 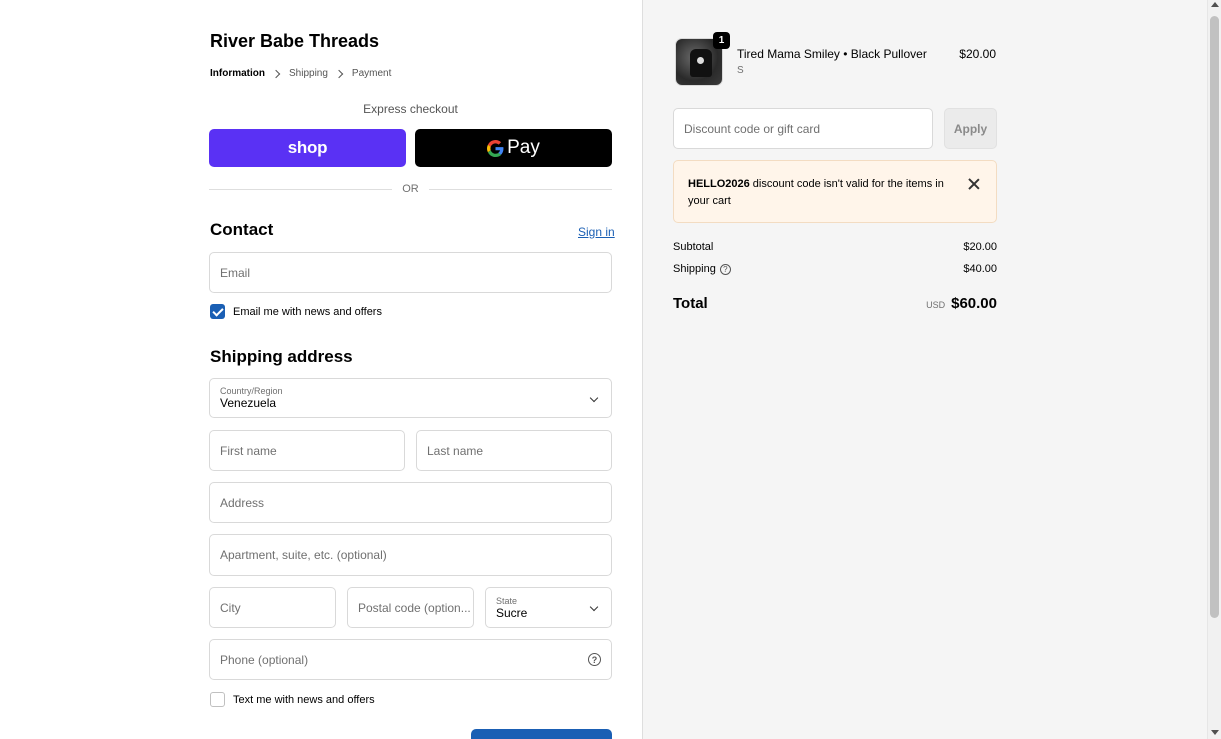 I want to click on subtotal-row: Subtotal $20.00, so click(x=835, y=247).